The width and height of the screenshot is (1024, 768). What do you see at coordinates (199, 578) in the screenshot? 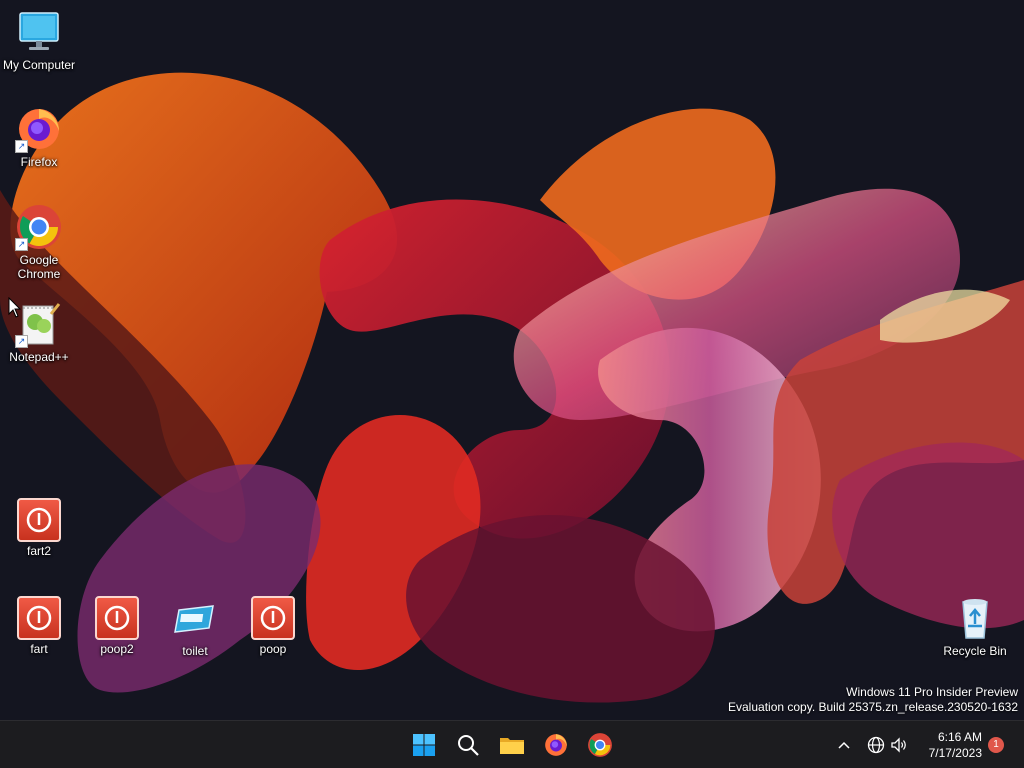
I see `ribbon-purple` at bounding box center [199, 578].